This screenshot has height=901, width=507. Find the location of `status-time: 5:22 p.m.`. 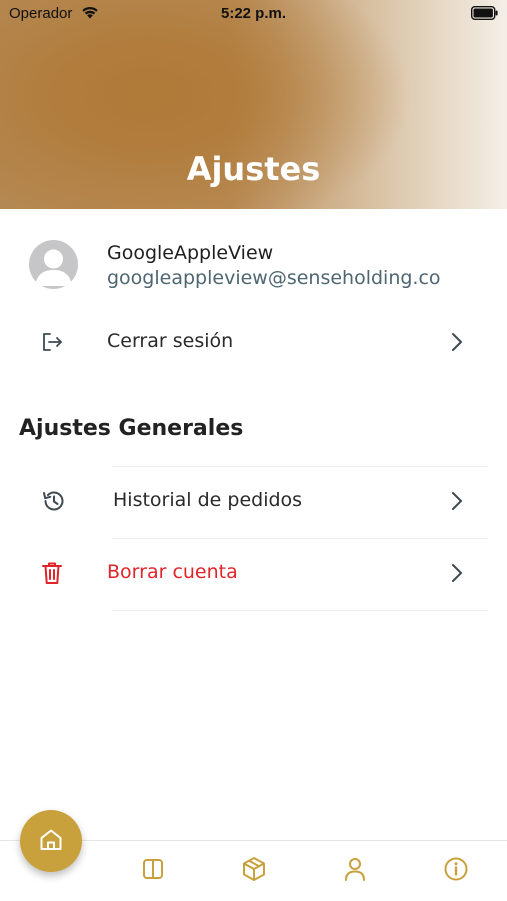

status-time: 5:22 p.m. is located at coordinates (253, 13).